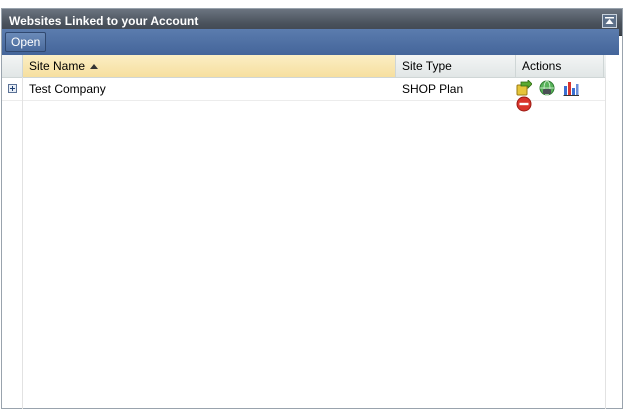  Describe the element at coordinates (571, 88) in the screenshot. I see `stats-chart-icon` at that location.